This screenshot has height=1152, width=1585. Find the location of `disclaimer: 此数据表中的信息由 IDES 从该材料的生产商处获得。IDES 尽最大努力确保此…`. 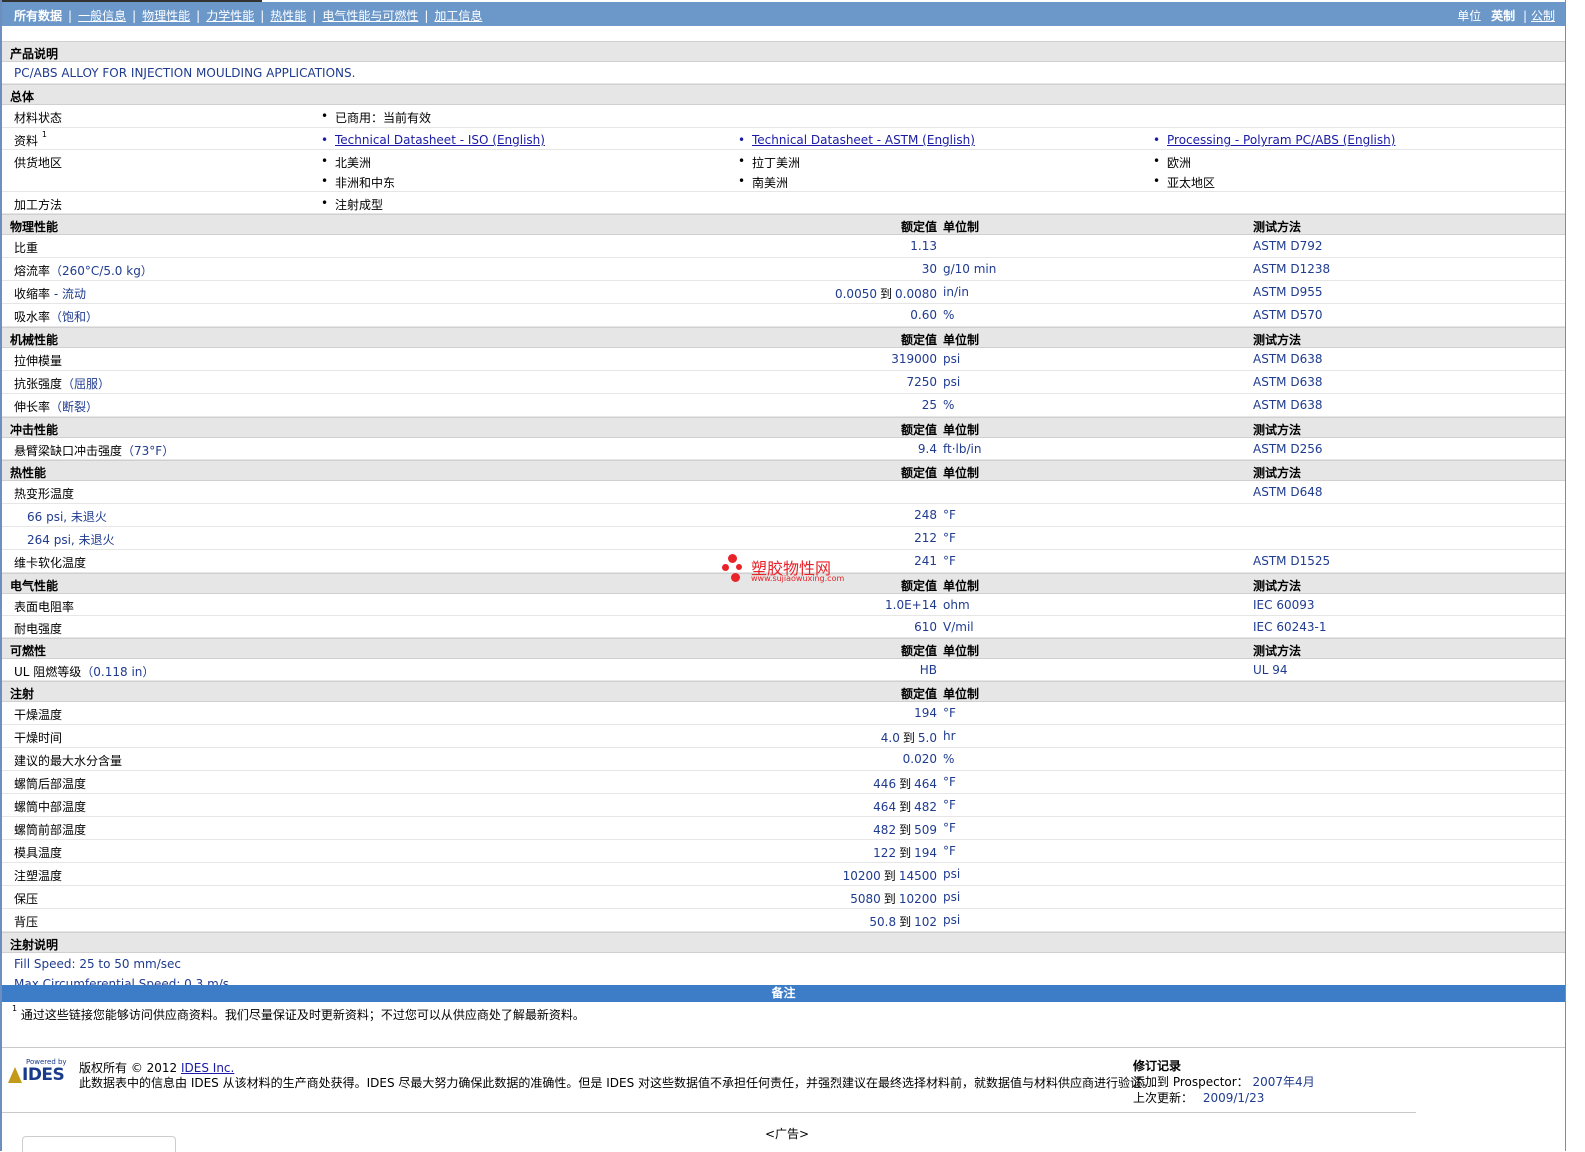

disclaimer: 此数据表中的信息由 IDES 从该材料的生产商处获得。IDES 尽最大努力确保此… is located at coordinates (617, 1083).